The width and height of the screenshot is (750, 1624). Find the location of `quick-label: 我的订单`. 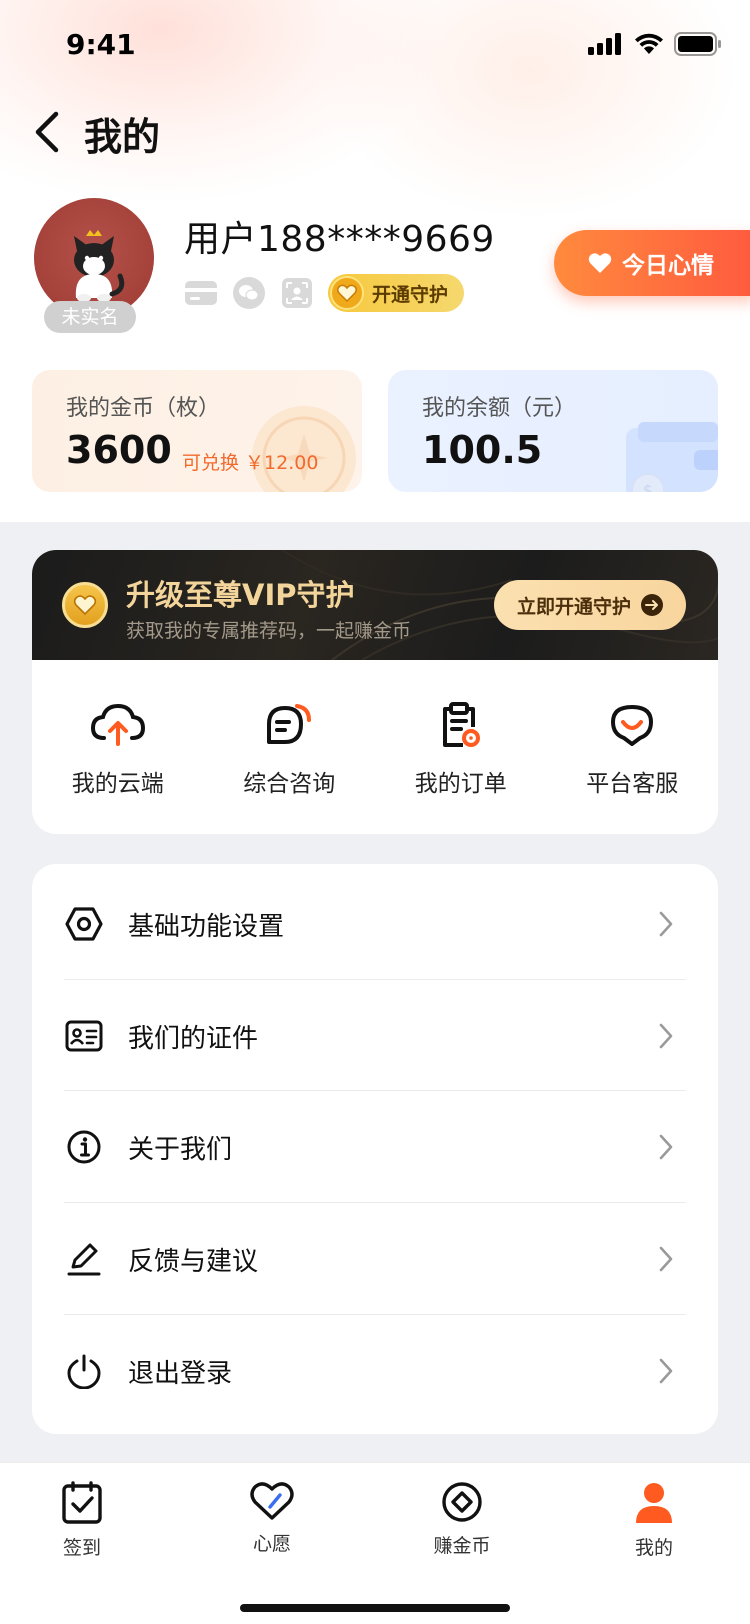

quick-label: 我的订单 is located at coordinates (460, 784).